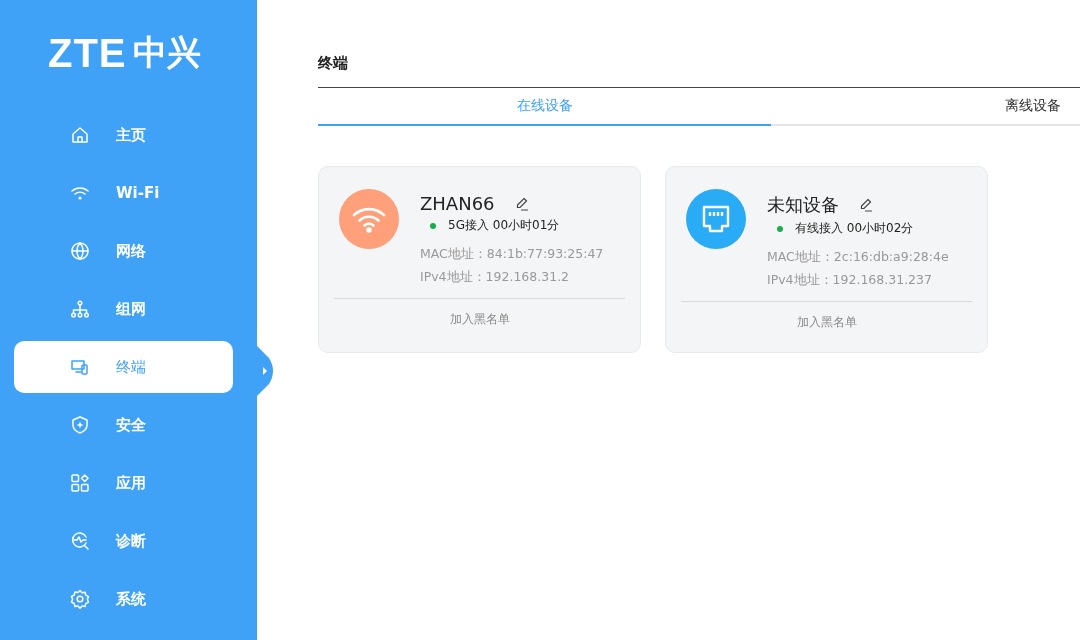 The image size is (1080, 640). Describe the element at coordinates (123, 135) in the screenshot. I see `nav-item: 主页` at that location.